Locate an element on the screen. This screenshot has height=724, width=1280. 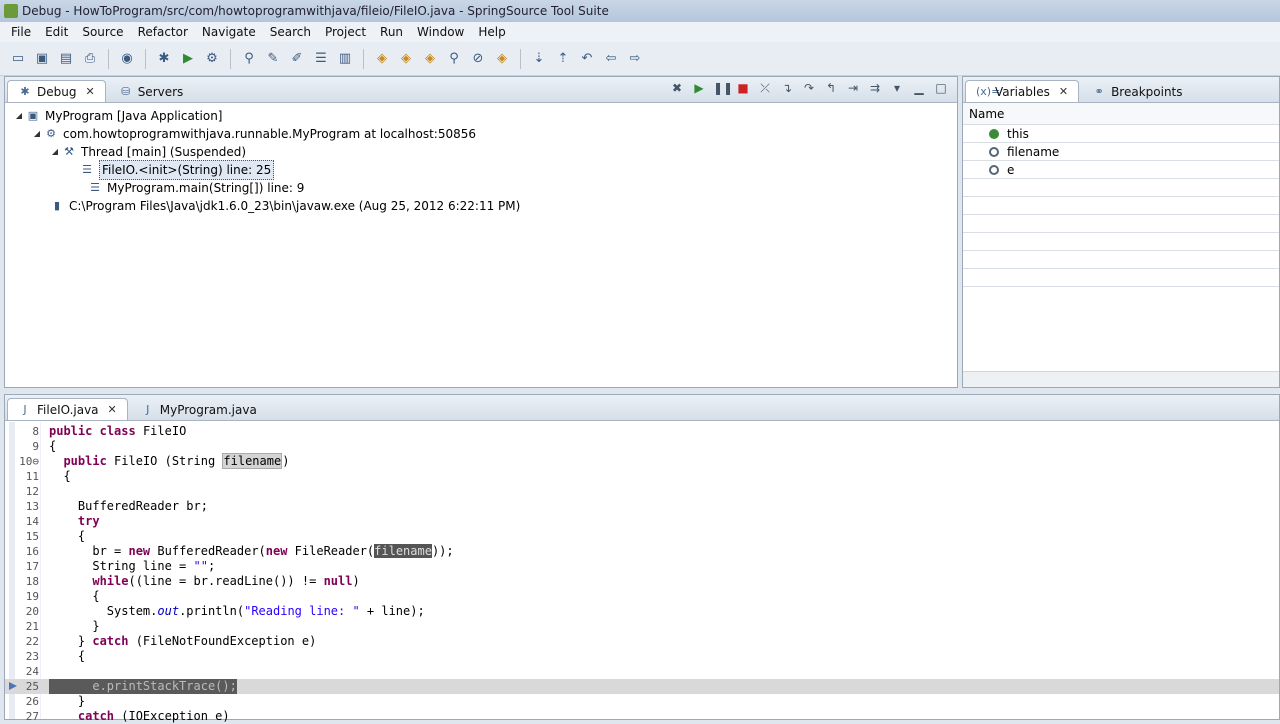
tree-label: FileIO.<init>(String) line: 25 is located at coordinates (187, 170).